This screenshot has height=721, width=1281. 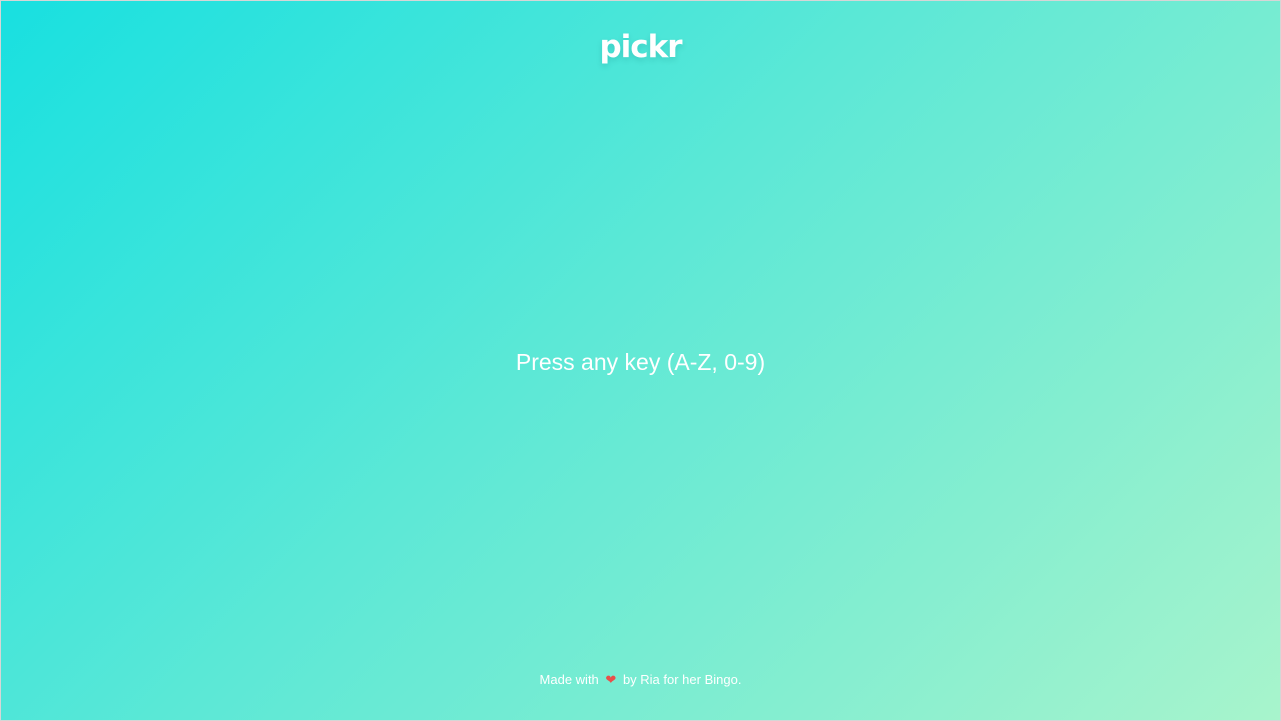 What do you see at coordinates (611, 679) in the screenshot?
I see `heart-icon: ❤` at bounding box center [611, 679].